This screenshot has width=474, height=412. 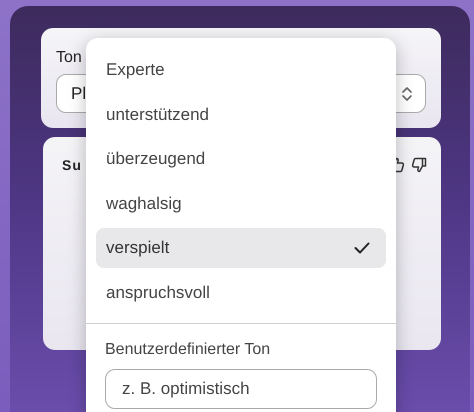 I want to click on tone-option: verspielt, so click(x=241, y=248).